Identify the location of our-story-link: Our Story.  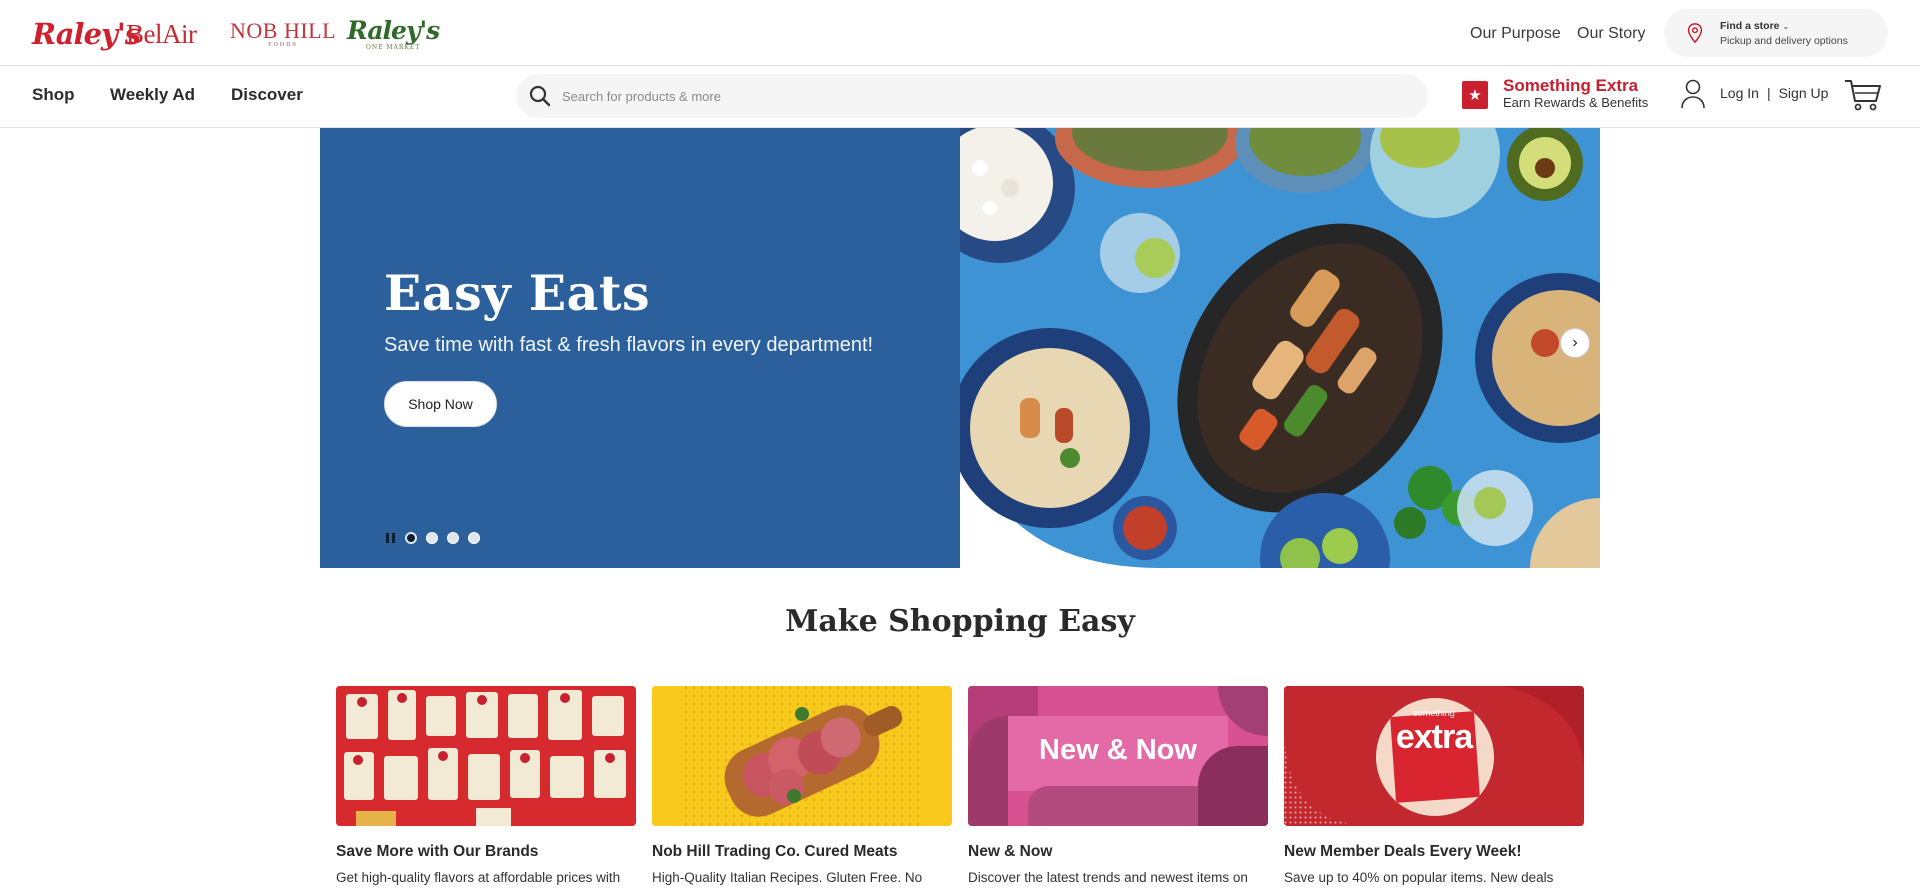
(1611, 34).